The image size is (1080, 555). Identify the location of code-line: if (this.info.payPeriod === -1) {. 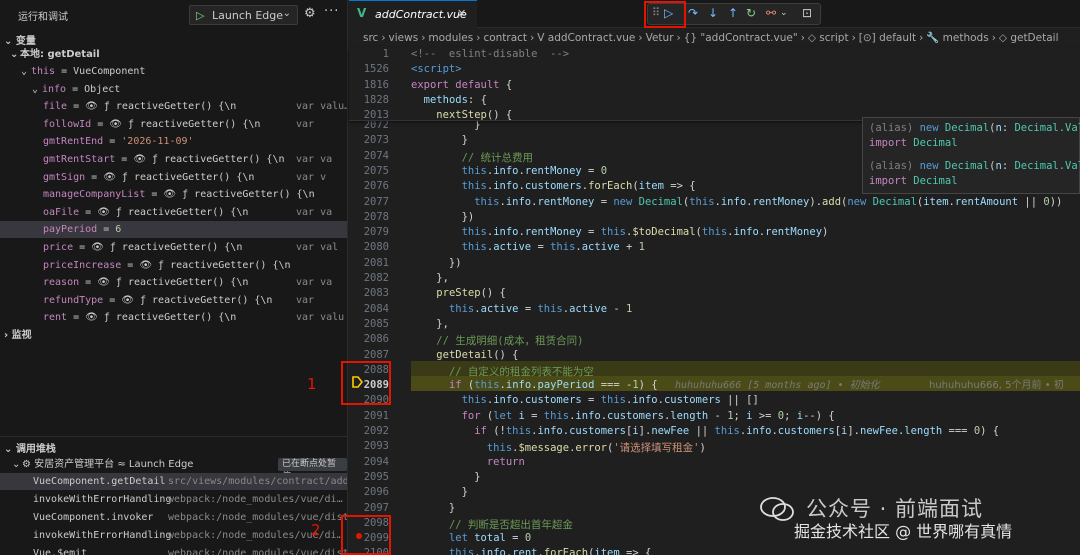
(553, 385).